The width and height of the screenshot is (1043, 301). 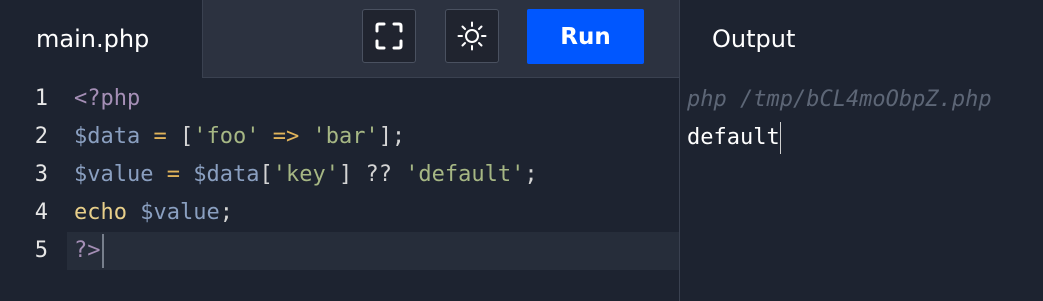 I want to click on output-panel-header: Output, so click(x=861, y=39).